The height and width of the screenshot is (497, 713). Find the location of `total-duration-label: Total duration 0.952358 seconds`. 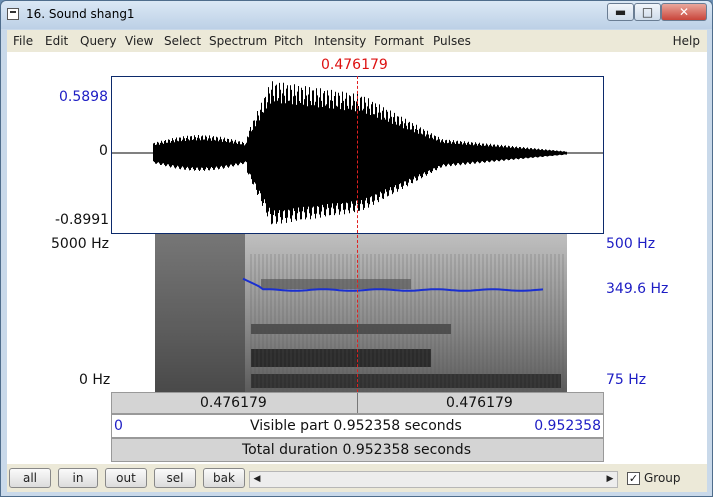

total-duration-label: Total duration 0.952358 seconds is located at coordinates (356, 450).